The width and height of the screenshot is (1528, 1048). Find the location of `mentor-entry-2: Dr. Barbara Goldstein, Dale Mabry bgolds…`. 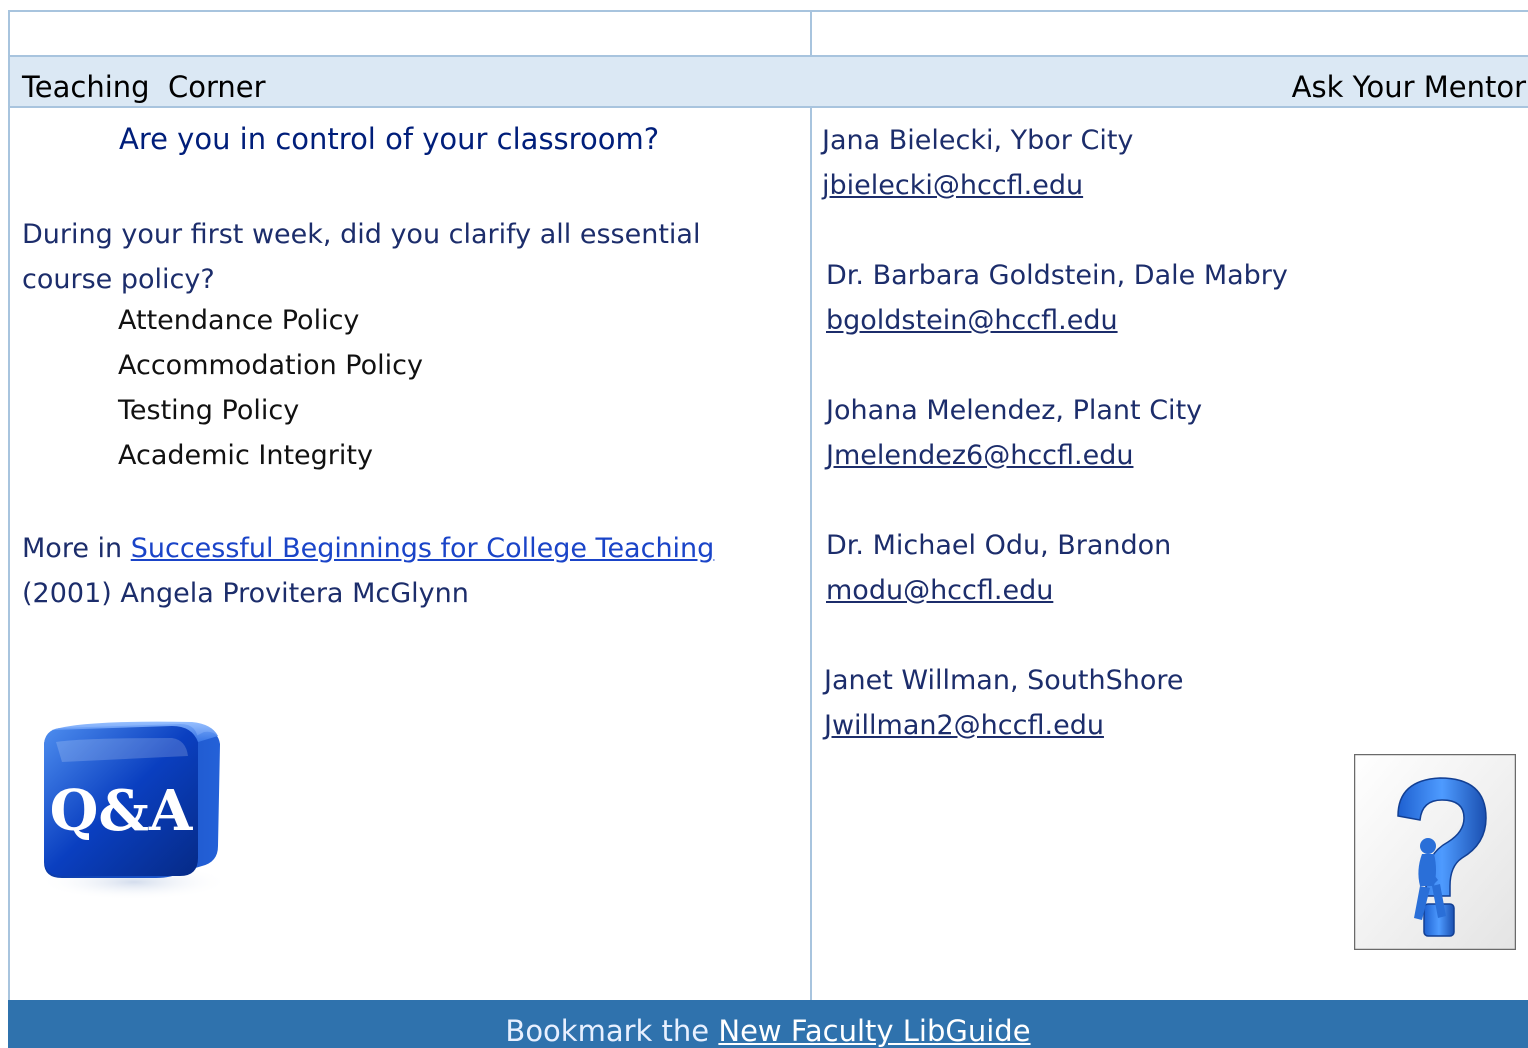

mentor-entry-2: Dr. Barbara Goldstein, Dale Mabry bgolds… is located at coordinates (1057, 298).